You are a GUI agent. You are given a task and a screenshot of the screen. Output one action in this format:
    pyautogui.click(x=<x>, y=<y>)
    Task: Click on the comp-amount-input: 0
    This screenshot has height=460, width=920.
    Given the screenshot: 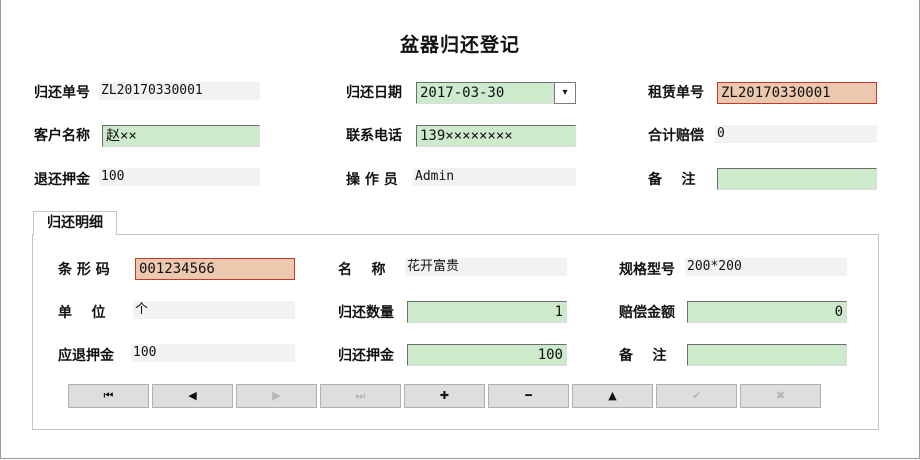 What is the action you would take?
    pyautogui.click(x=767, y=312)
    